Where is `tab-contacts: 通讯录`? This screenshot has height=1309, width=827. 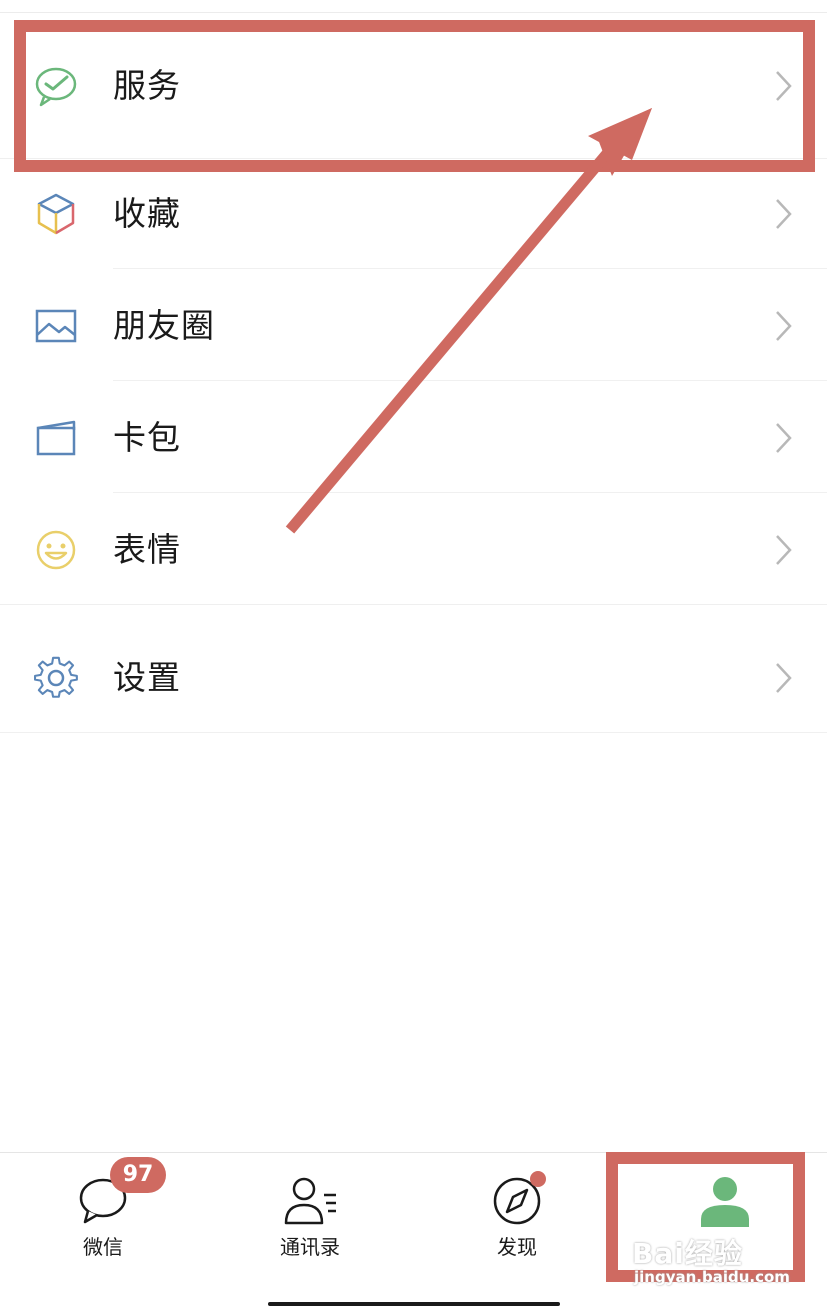
tab-contacts: 通讯录 is located at coordinates (310, 1231).